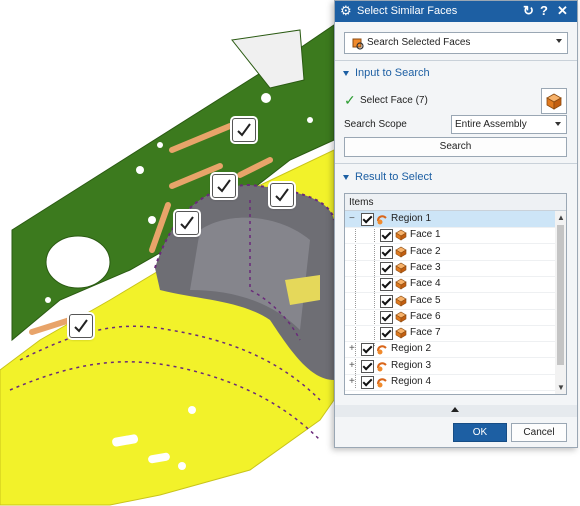  I want to click on tree-row-label: Region 4, so click(411, 381).